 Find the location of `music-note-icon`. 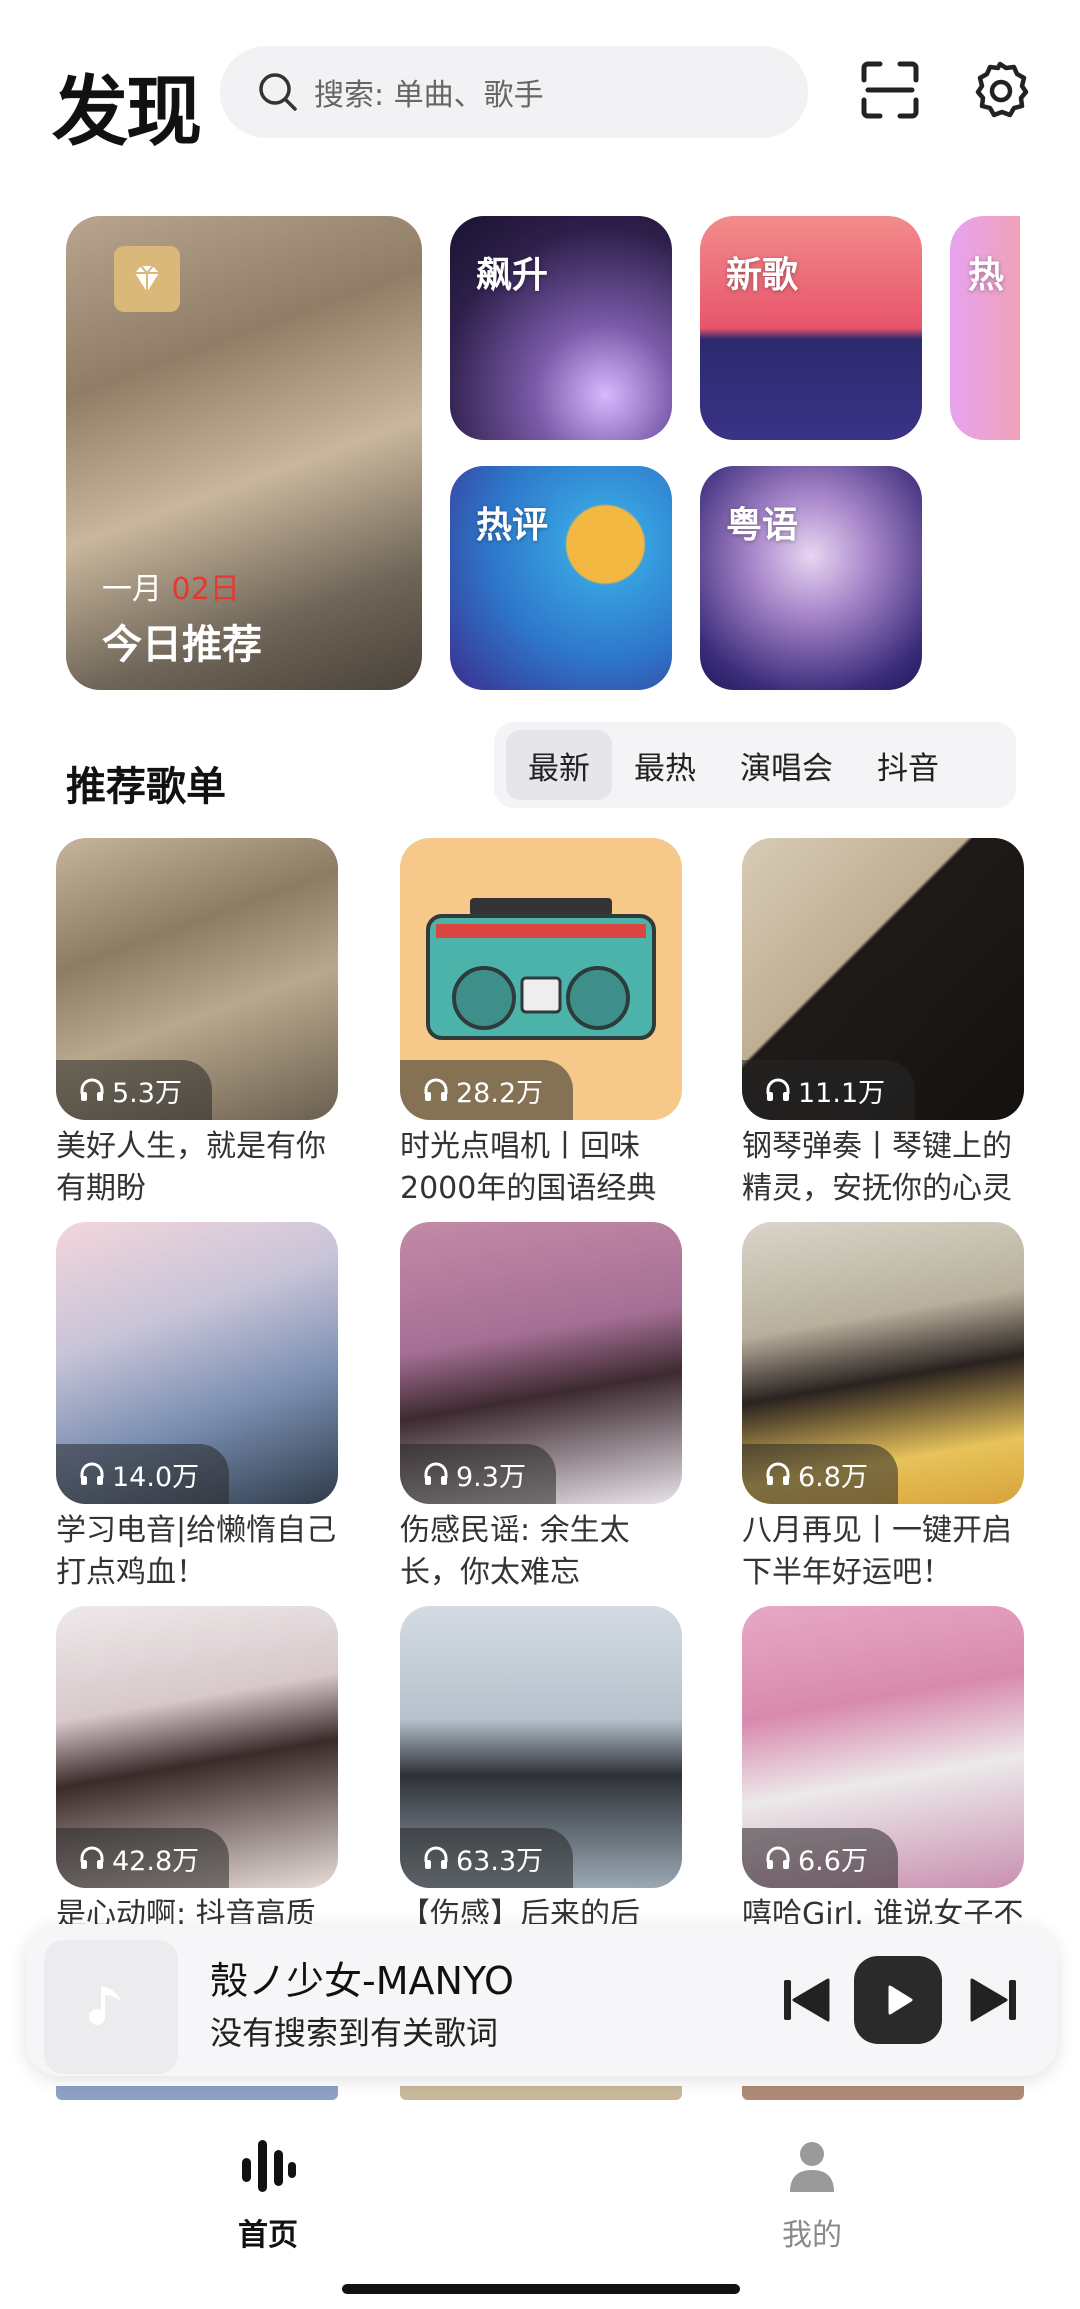

music-note-icon is located at coordinates (105, 2006).